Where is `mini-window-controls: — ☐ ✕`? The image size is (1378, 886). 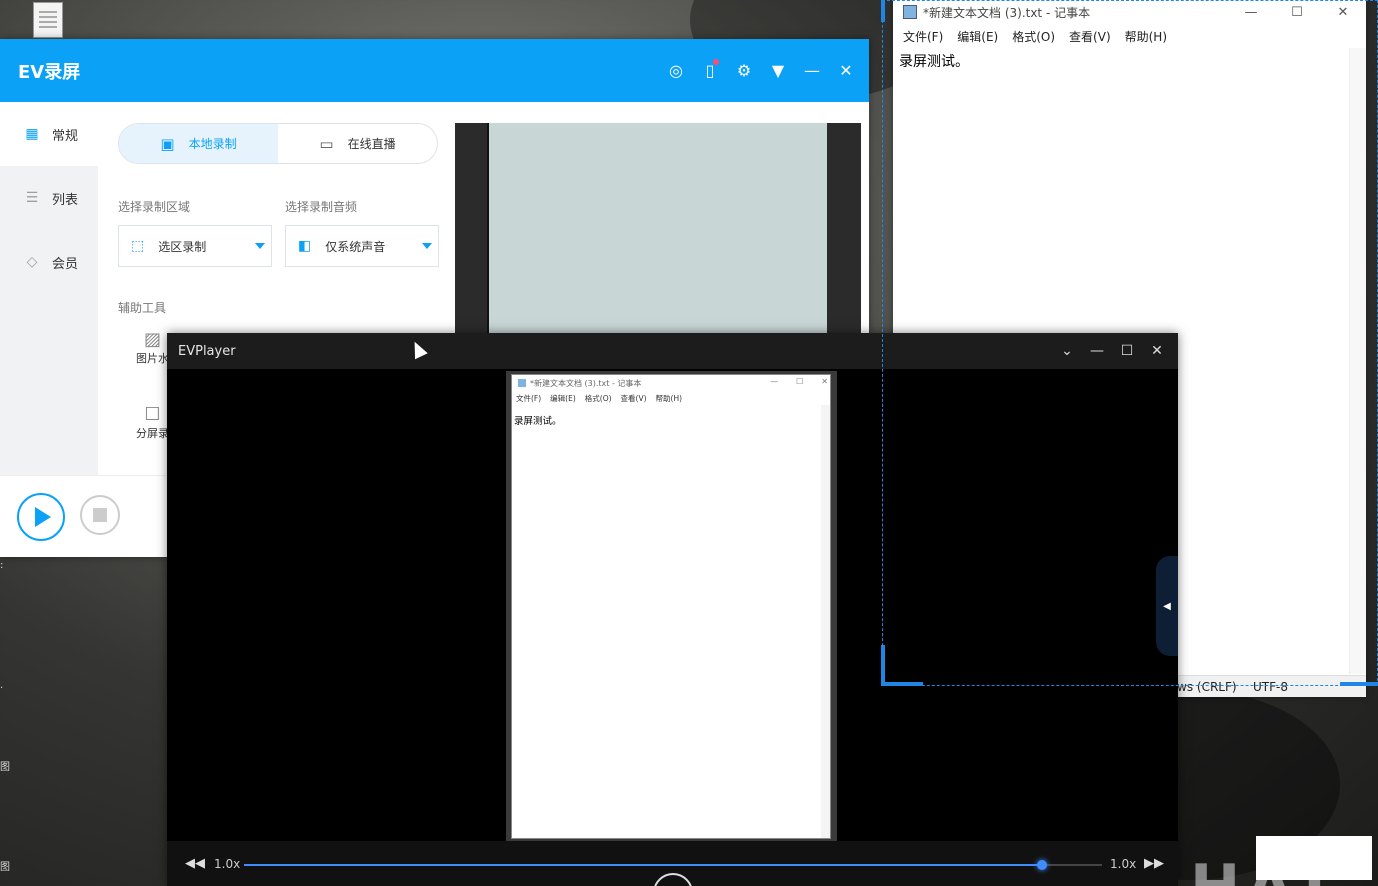
mini-window-controls: — ☐ ✕ is located at coordinates (799, 381).